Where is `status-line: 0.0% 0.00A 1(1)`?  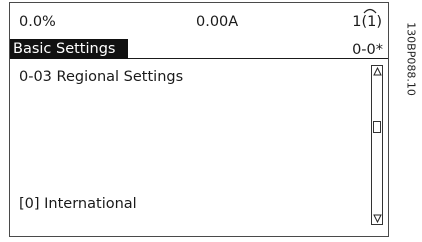
status-line: 0.0% 0.00A 1(1) is located at coordinates (199, 19).